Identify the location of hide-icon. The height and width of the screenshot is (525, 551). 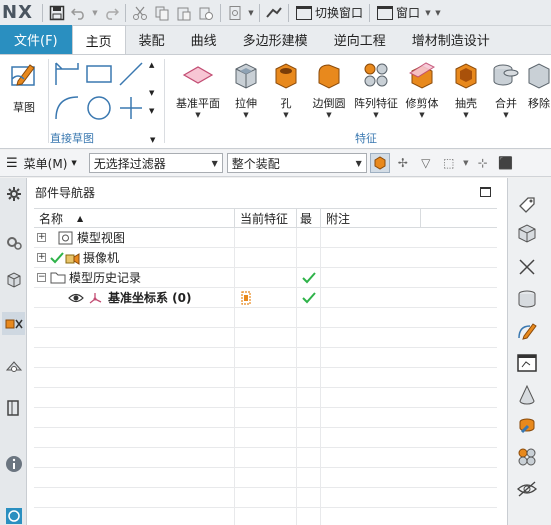
(527, 489).